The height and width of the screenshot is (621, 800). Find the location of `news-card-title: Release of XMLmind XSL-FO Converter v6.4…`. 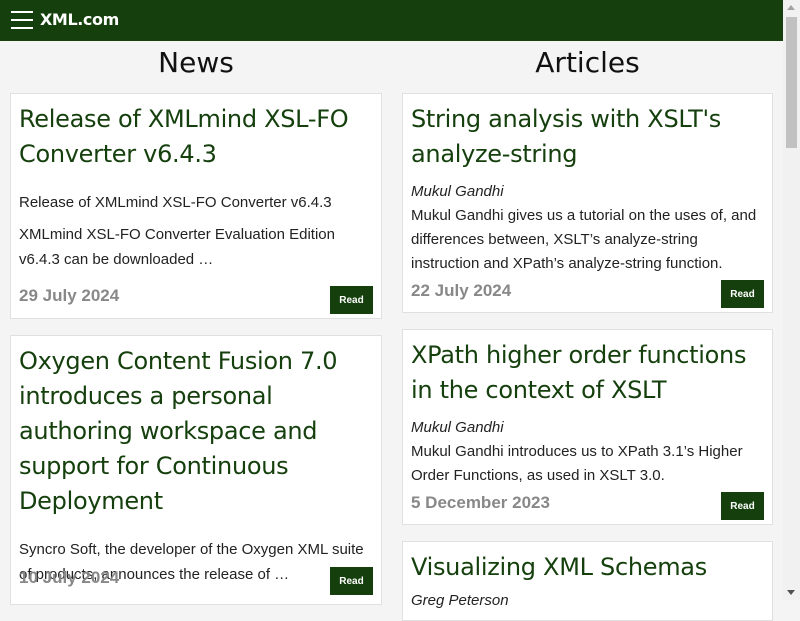

news-card-title: Release of XMLmind XSL-FO Converter v6.4… is located at coordinates (196, 137).